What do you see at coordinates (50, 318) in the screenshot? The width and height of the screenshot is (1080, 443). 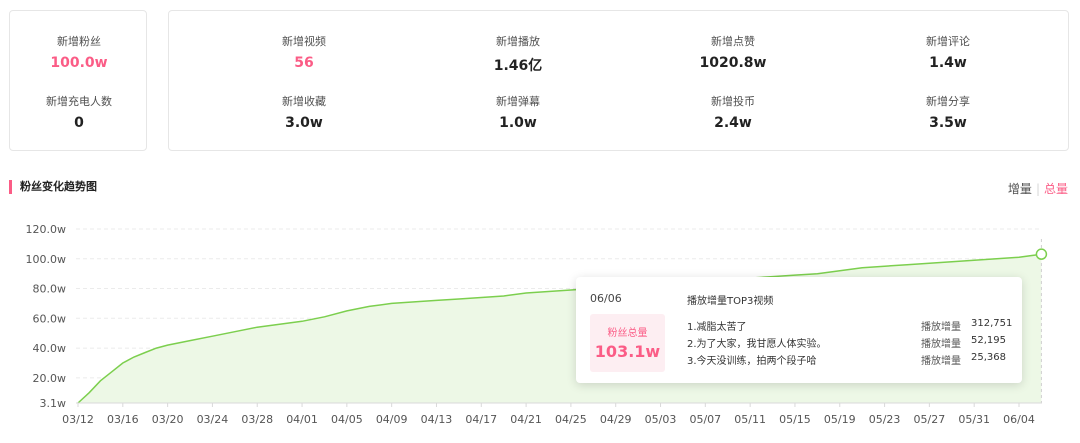 I see `y-tick-label: 60.0w` at bounding box center [50, 318].